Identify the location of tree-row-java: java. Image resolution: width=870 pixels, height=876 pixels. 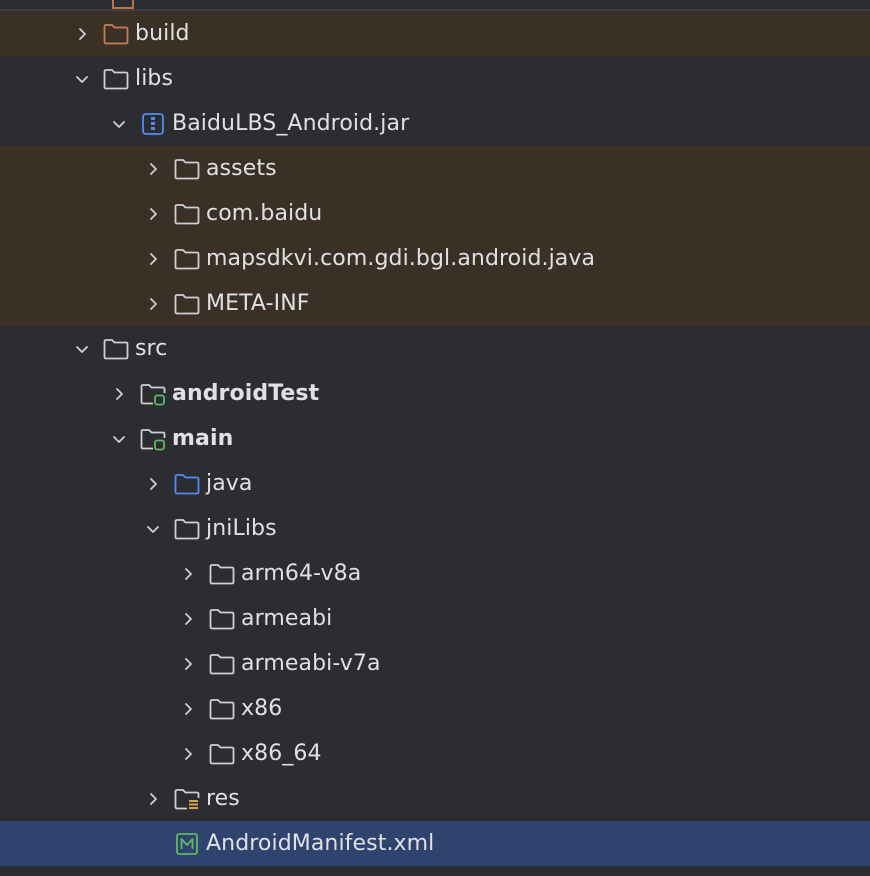
(435, 483).